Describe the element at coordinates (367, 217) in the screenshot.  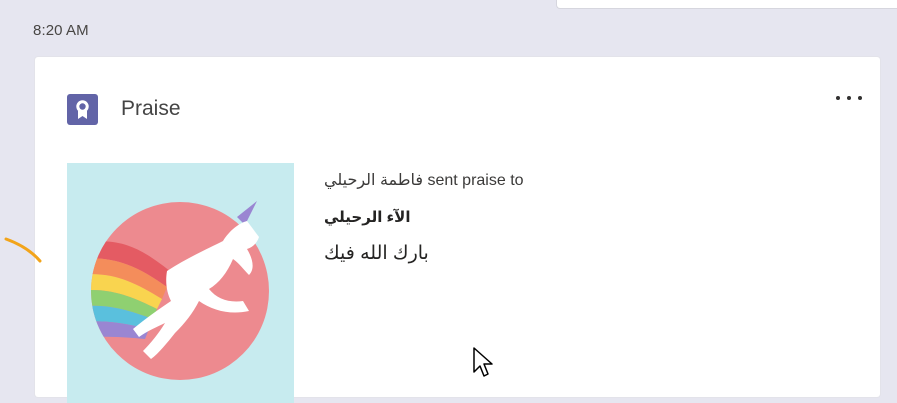
I see `recipient-name: الآء الرحيلي` at that location.